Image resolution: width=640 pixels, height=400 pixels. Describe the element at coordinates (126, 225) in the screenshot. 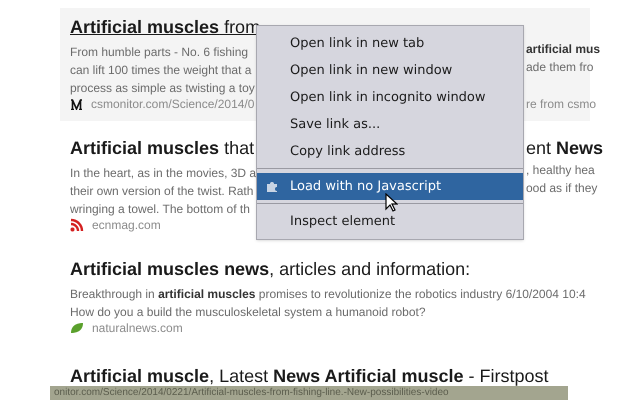

I see `source-url: ecnmag.com` at that location.